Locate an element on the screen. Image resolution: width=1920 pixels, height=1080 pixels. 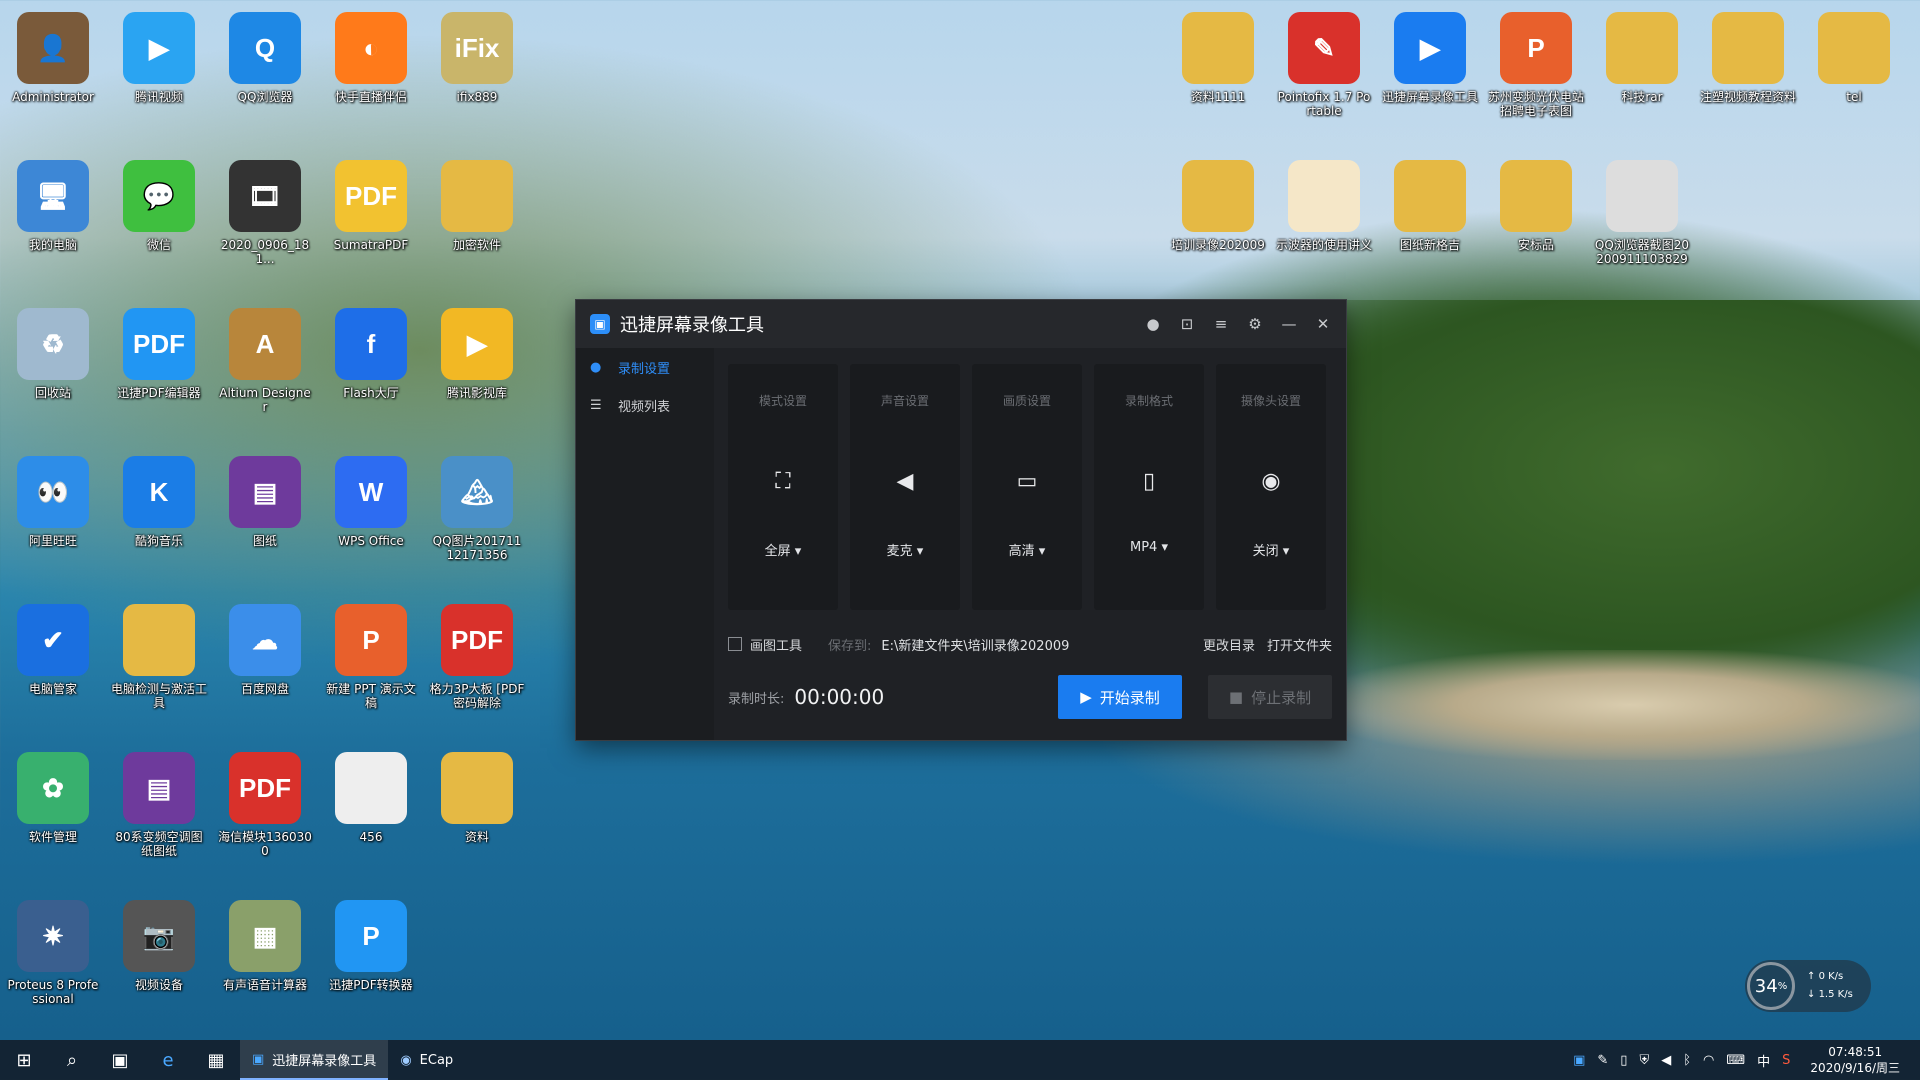
open-folder-link: 打开文件夹 is located at coordinates (1299, 644).